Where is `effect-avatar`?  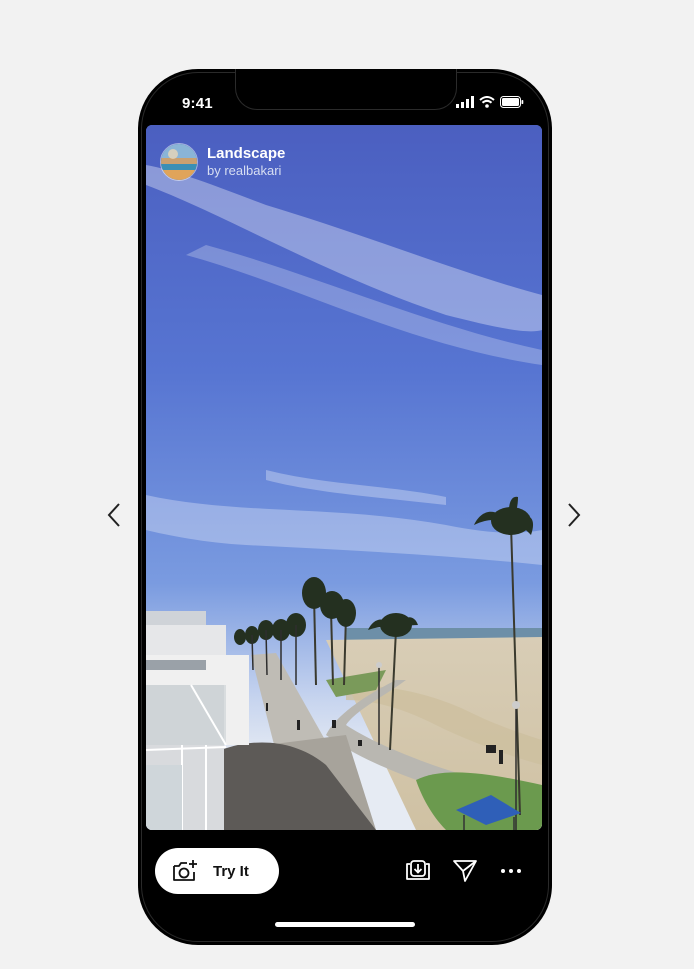
effect-avatar is located at coordinates (179, 162).